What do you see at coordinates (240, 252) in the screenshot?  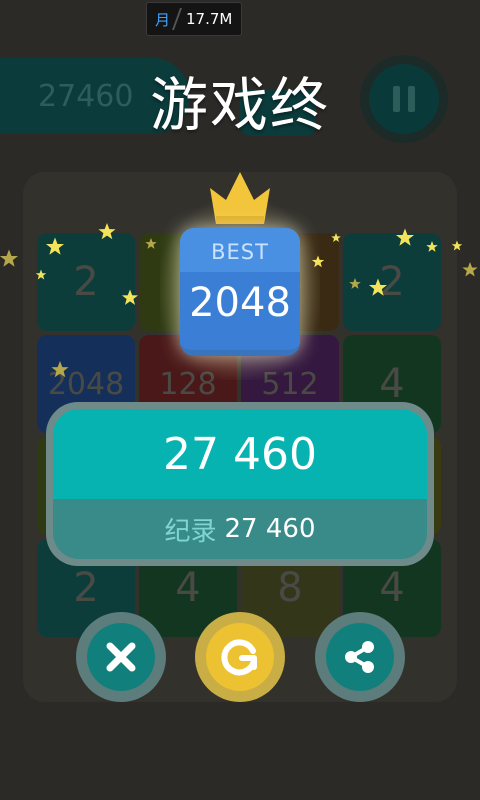 I see `best-label: BEST` at bounding box center [240, 252].